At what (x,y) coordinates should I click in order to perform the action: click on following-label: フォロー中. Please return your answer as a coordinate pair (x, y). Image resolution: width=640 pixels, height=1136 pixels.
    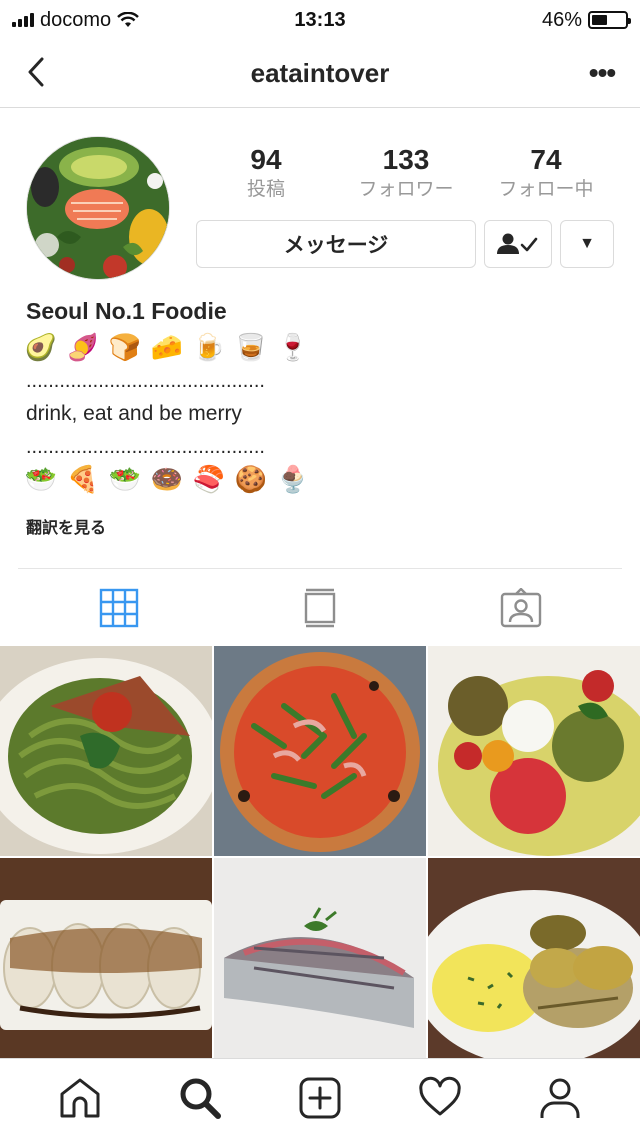
    Looking at the image, I should click on (546, 189).